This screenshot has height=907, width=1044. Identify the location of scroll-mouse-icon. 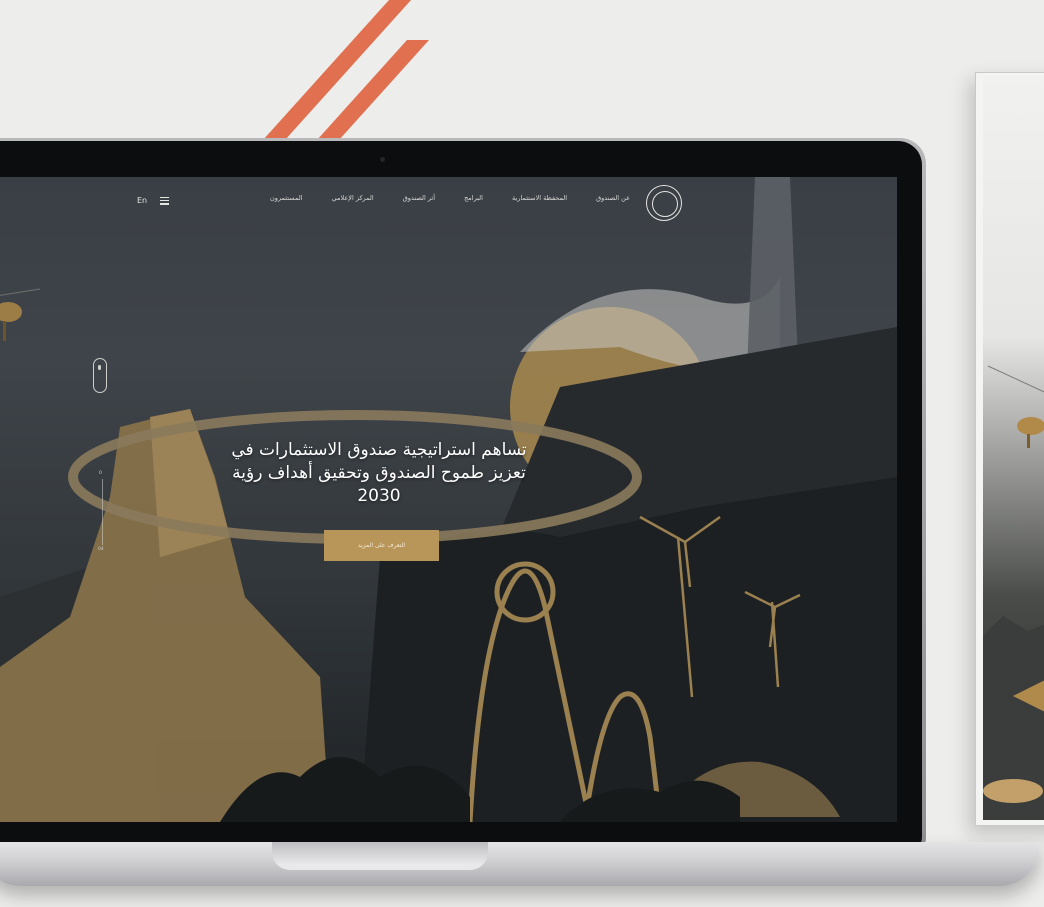
(100, 375).